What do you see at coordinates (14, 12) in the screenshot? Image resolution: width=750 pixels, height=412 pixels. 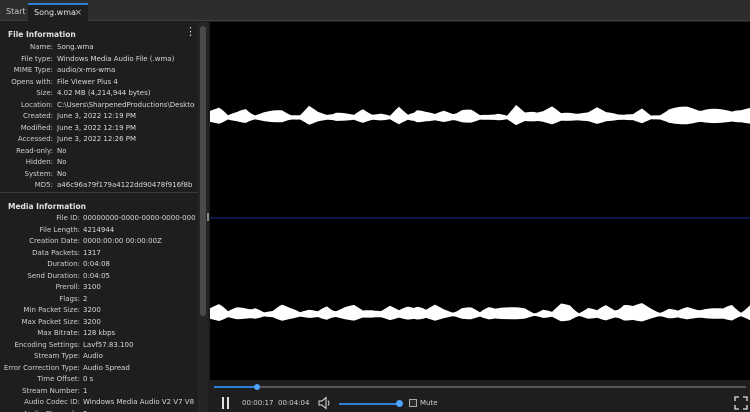 I see `tab-start: Start` at bounding box center [14, 12].